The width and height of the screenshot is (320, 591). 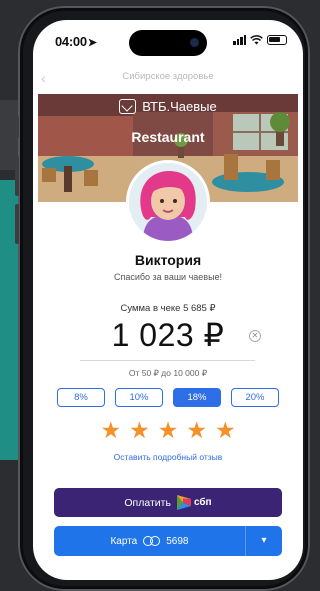 I want to click on percent-chip-8: 8%, so click(x=81, y=397).